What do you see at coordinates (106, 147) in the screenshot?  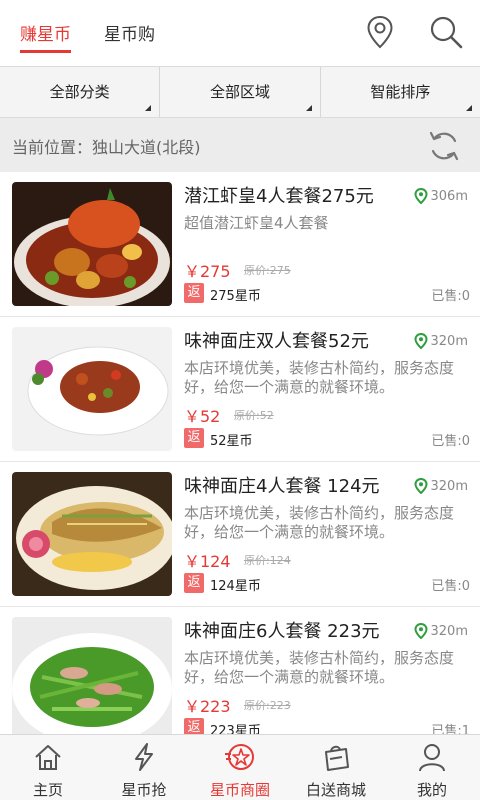 I see `current-location-label: 当前位置：独山大道(北段)` at bounding box center [106, 147].